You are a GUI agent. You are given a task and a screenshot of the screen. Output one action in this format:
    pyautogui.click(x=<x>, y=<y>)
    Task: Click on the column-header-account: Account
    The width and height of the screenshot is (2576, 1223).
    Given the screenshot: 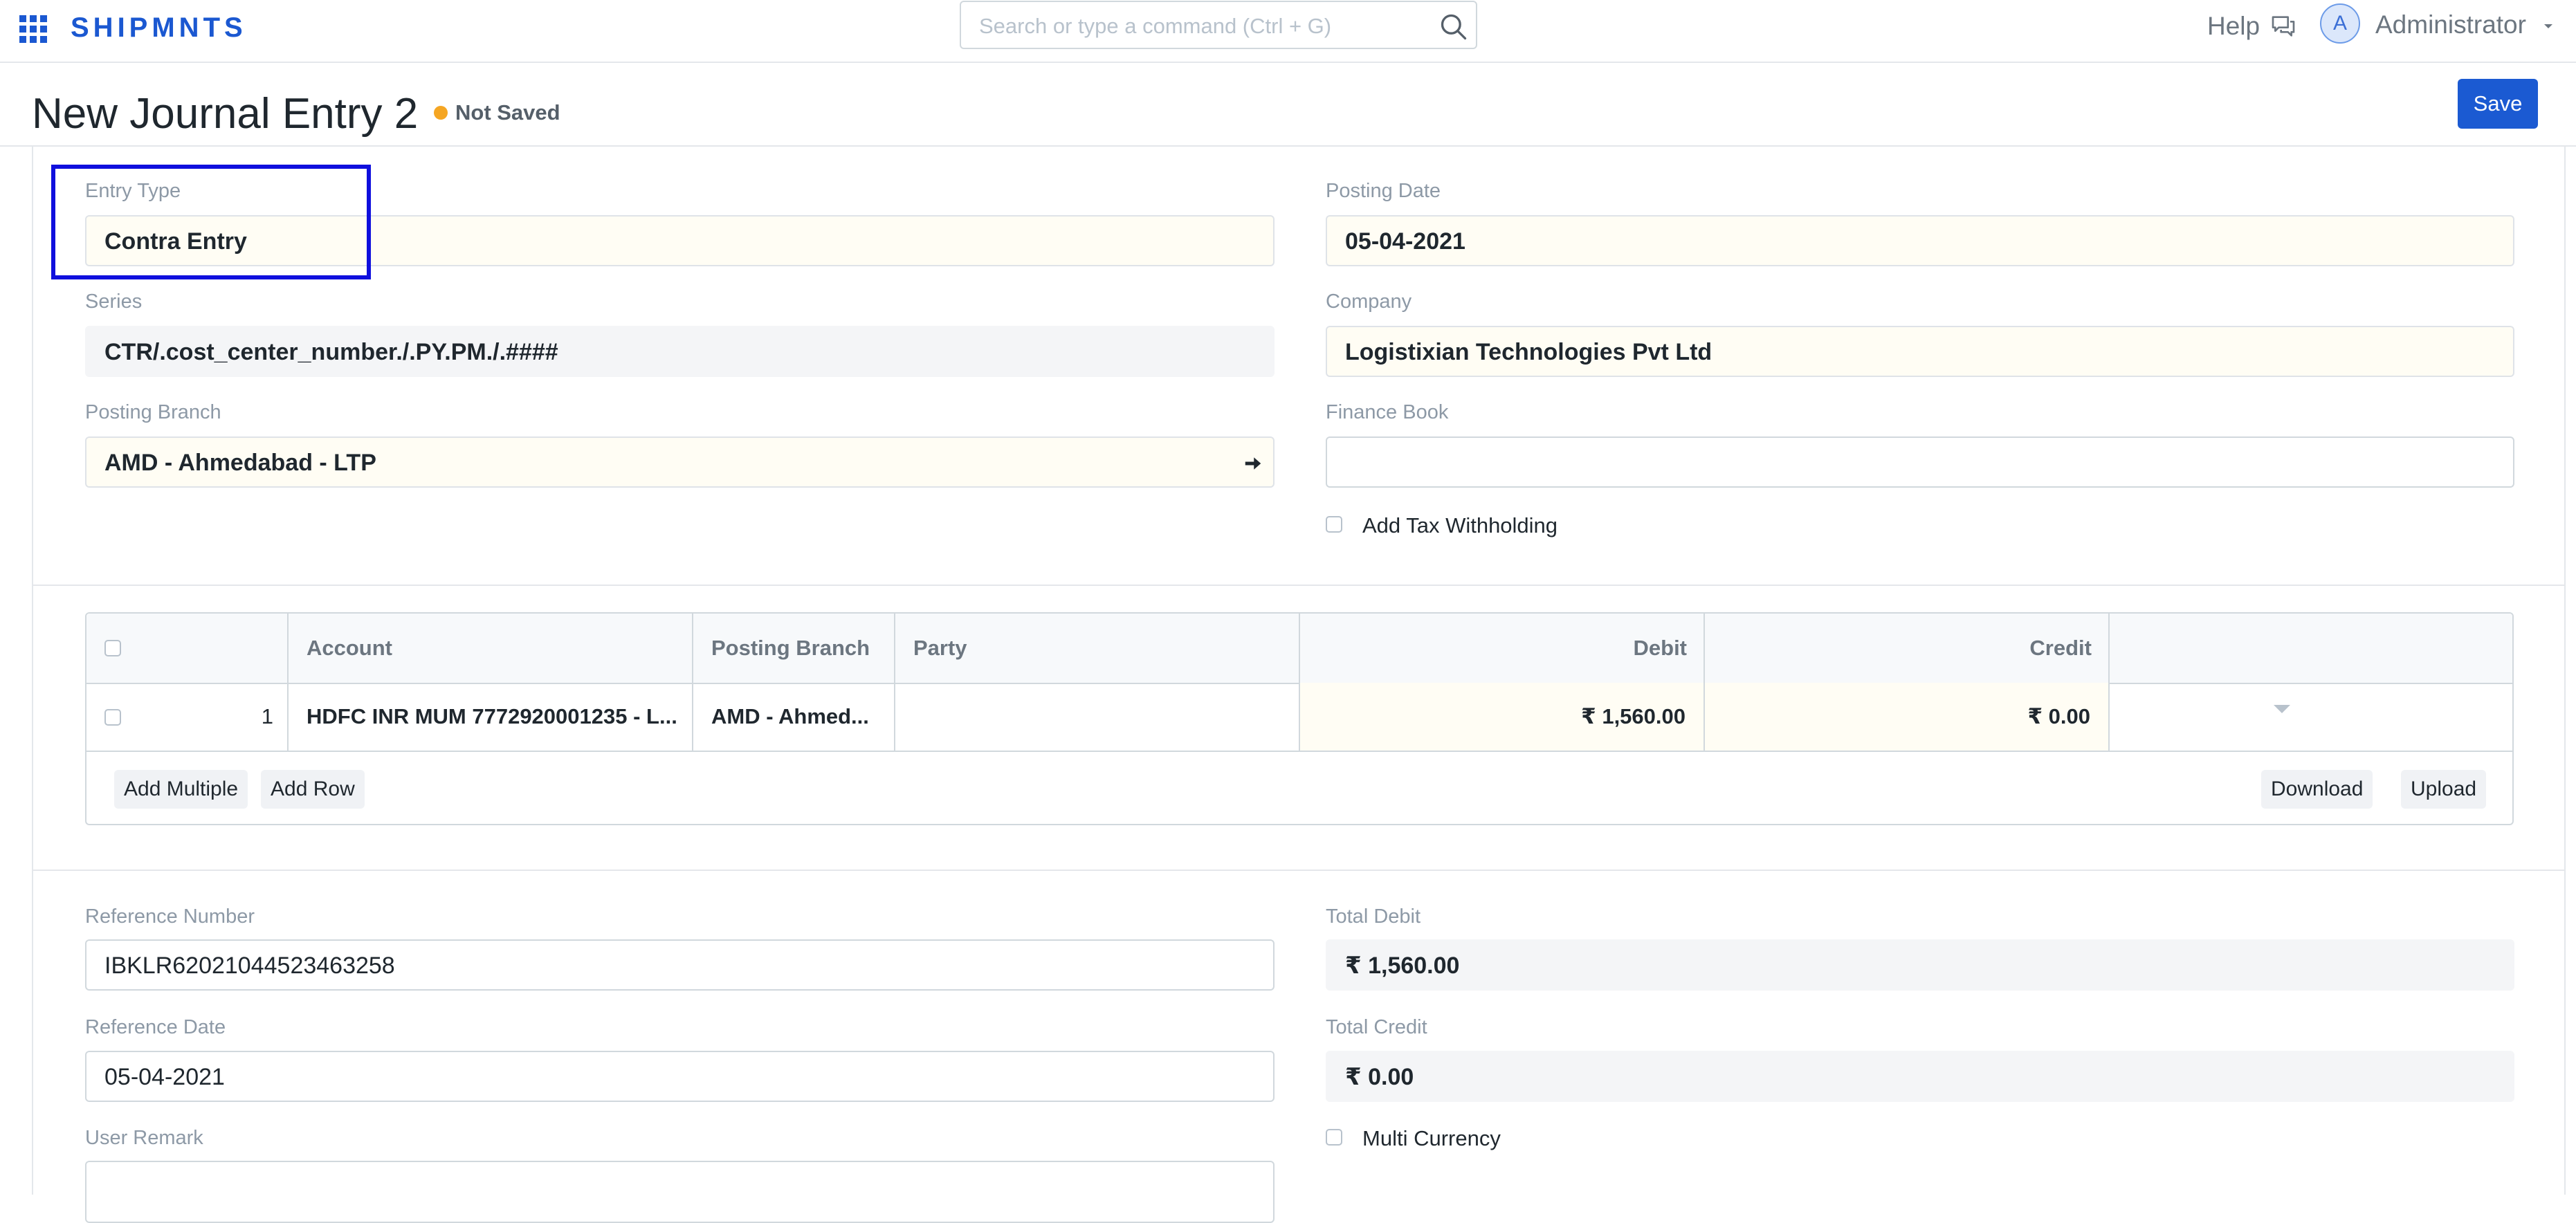 What is the action you would take?
    pyautogui.click(x=350, y=648)
    